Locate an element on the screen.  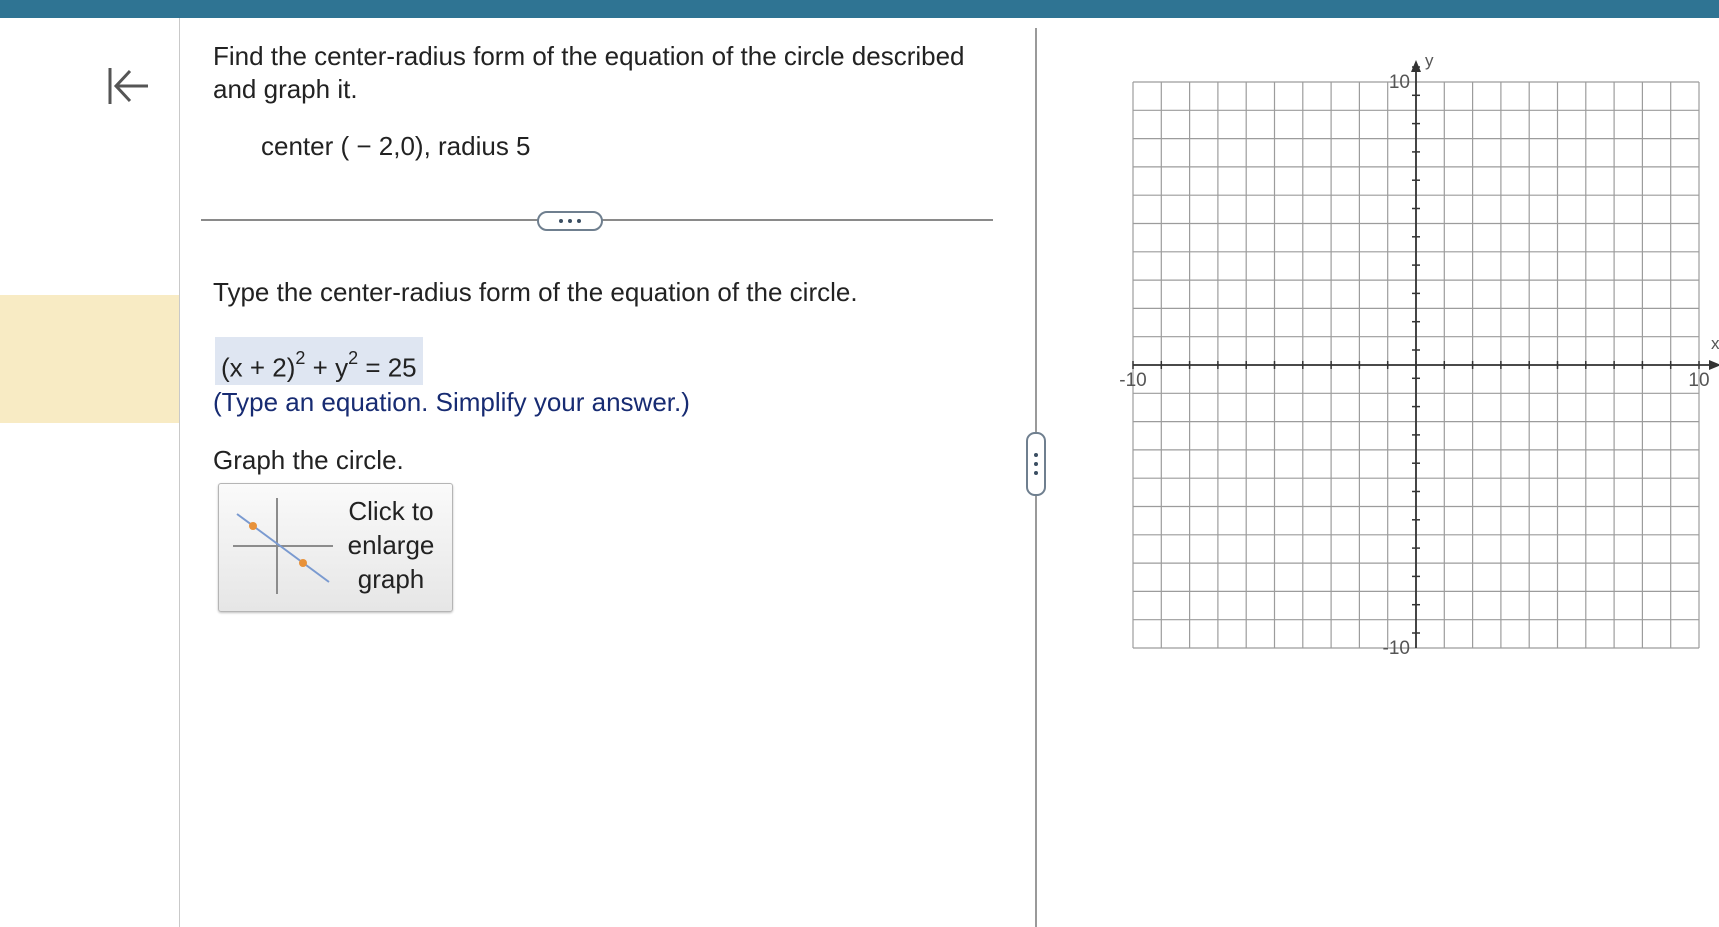
x-axis-label: x is located at coordinates (1715, 343).